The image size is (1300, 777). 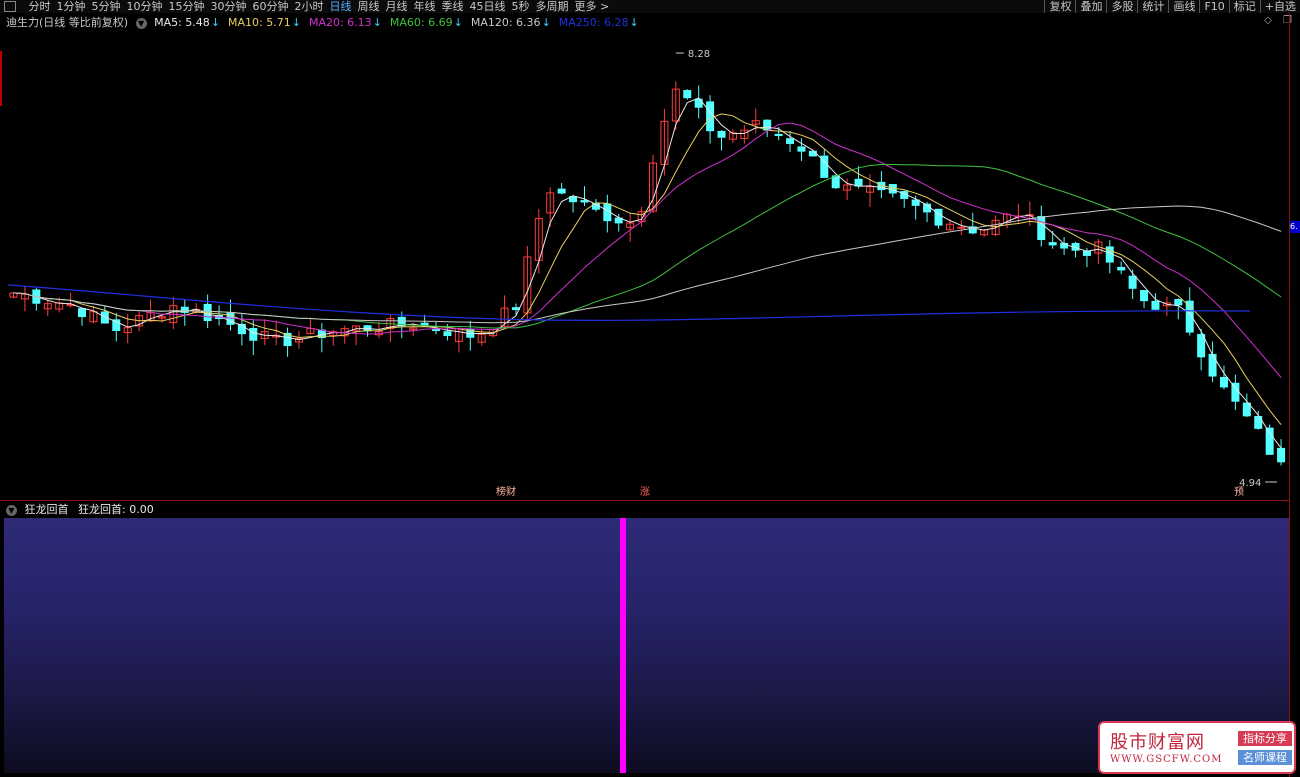 I want to click on tab-11: 年线, so click(x=425, y=6).